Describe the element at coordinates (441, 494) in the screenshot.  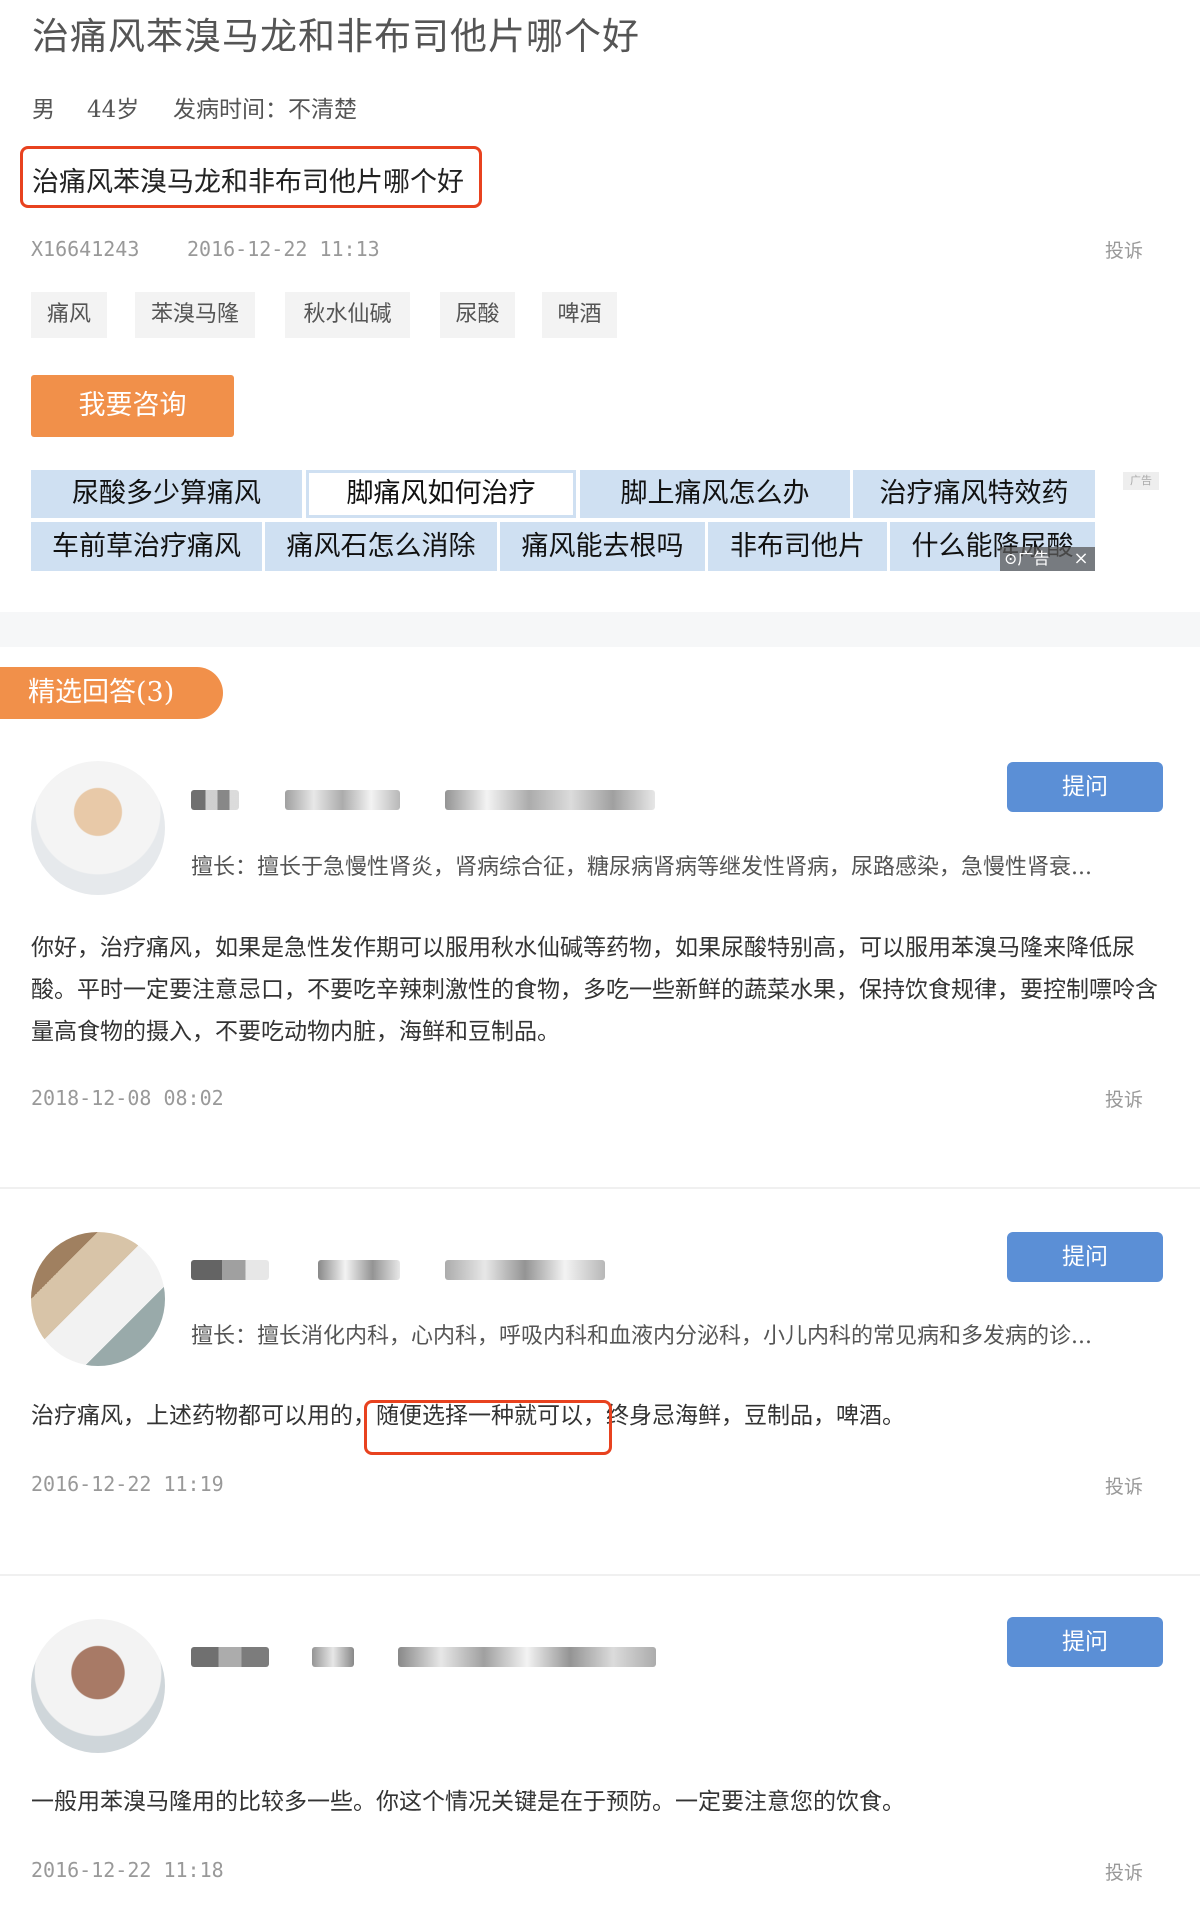
I see `ad-link-2: 脚痛风如何治疗` at that location.